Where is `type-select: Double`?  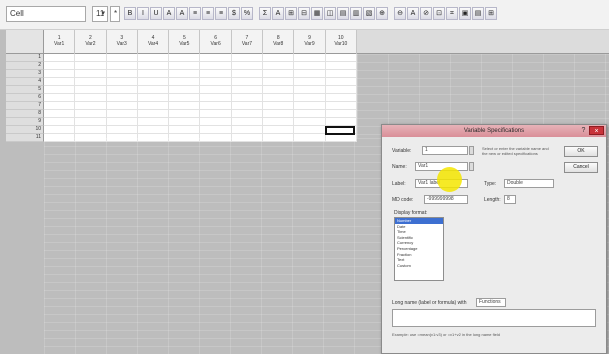 type-select: Double is located at coordinates (529, 183).